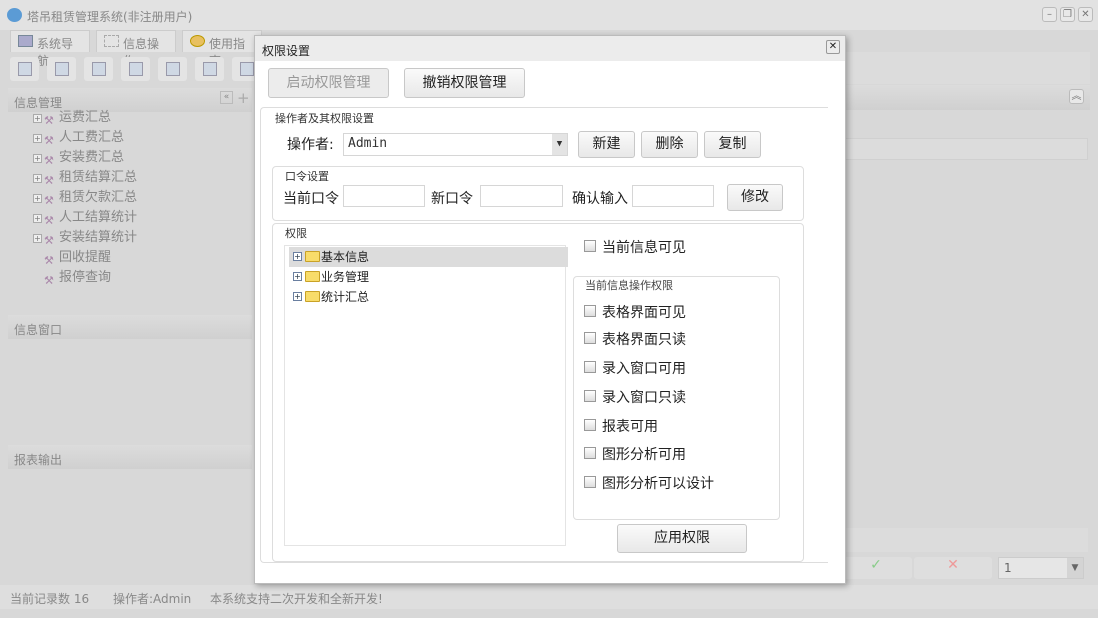 This screenshot has width=1098, height=618. Describe the element at coordinates (1041, 568) in the screenshot. I see `page-select: 1 ▼` at that location.